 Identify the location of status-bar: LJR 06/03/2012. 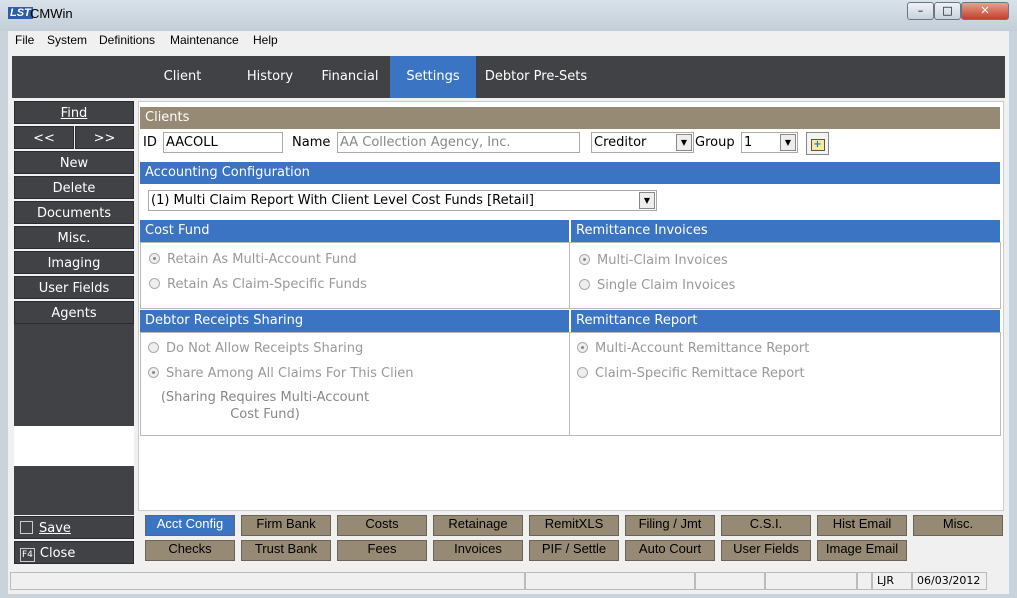
(508, 581).